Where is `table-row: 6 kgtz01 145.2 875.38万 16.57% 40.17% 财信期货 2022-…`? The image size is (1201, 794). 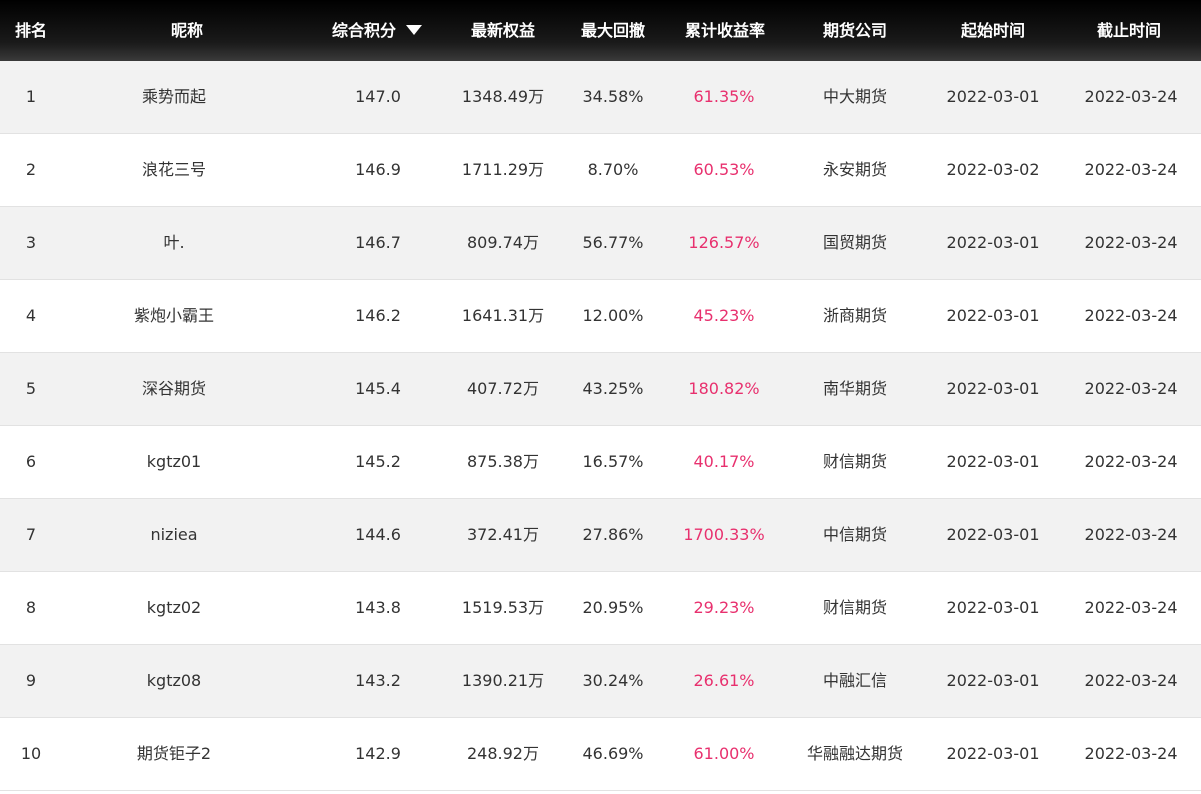 table-row: 6 kgtz01 145.2 875.38万 16.57% 40.17% 财信期货 2022-… is located at coordinates (600, 462).